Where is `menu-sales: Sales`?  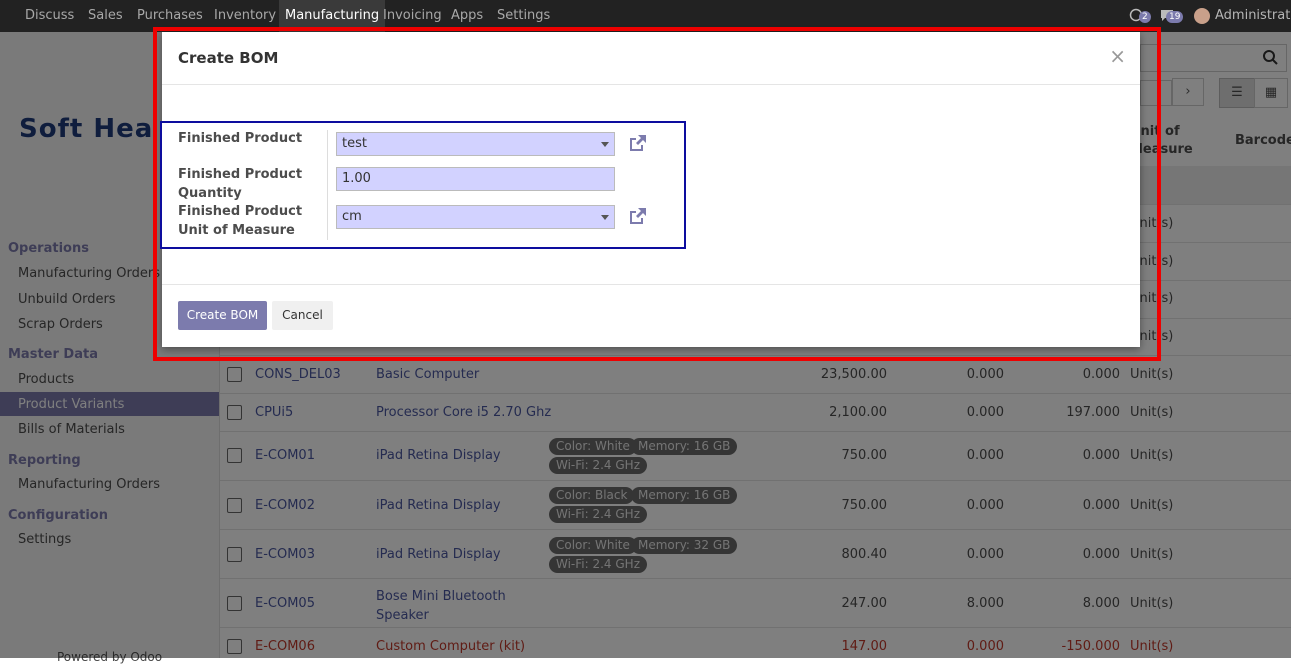
menu-sales: Sales is located at coordinates (105, 16).